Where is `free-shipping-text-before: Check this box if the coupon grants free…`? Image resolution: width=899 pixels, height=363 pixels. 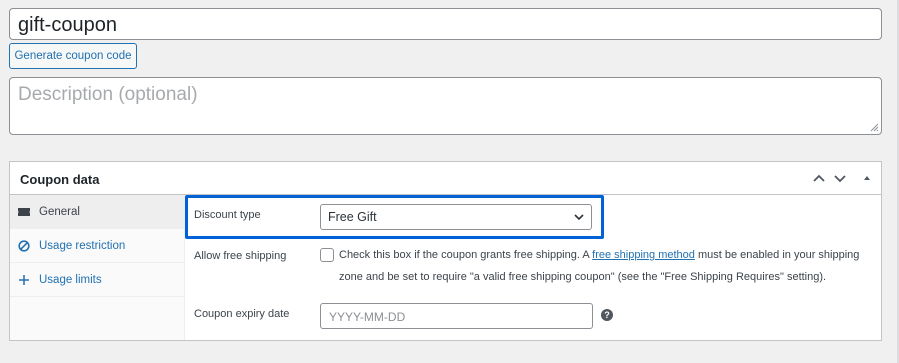 free-shipping-text-before: Check this box if the coupon grants free… is located at coordinates (466, 255).